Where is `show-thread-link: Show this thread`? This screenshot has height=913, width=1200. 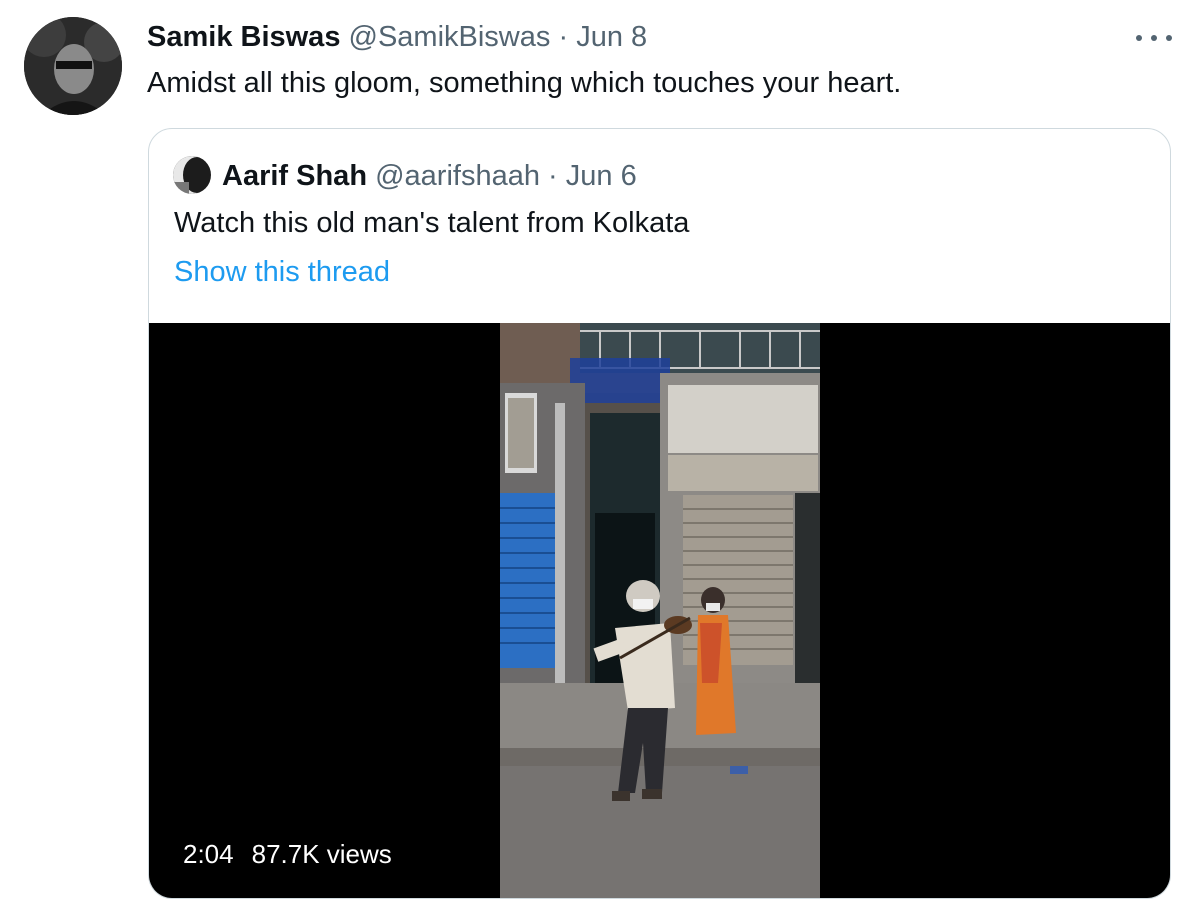 show-thread-link: Show this thread is located at coordinates (282, 272).